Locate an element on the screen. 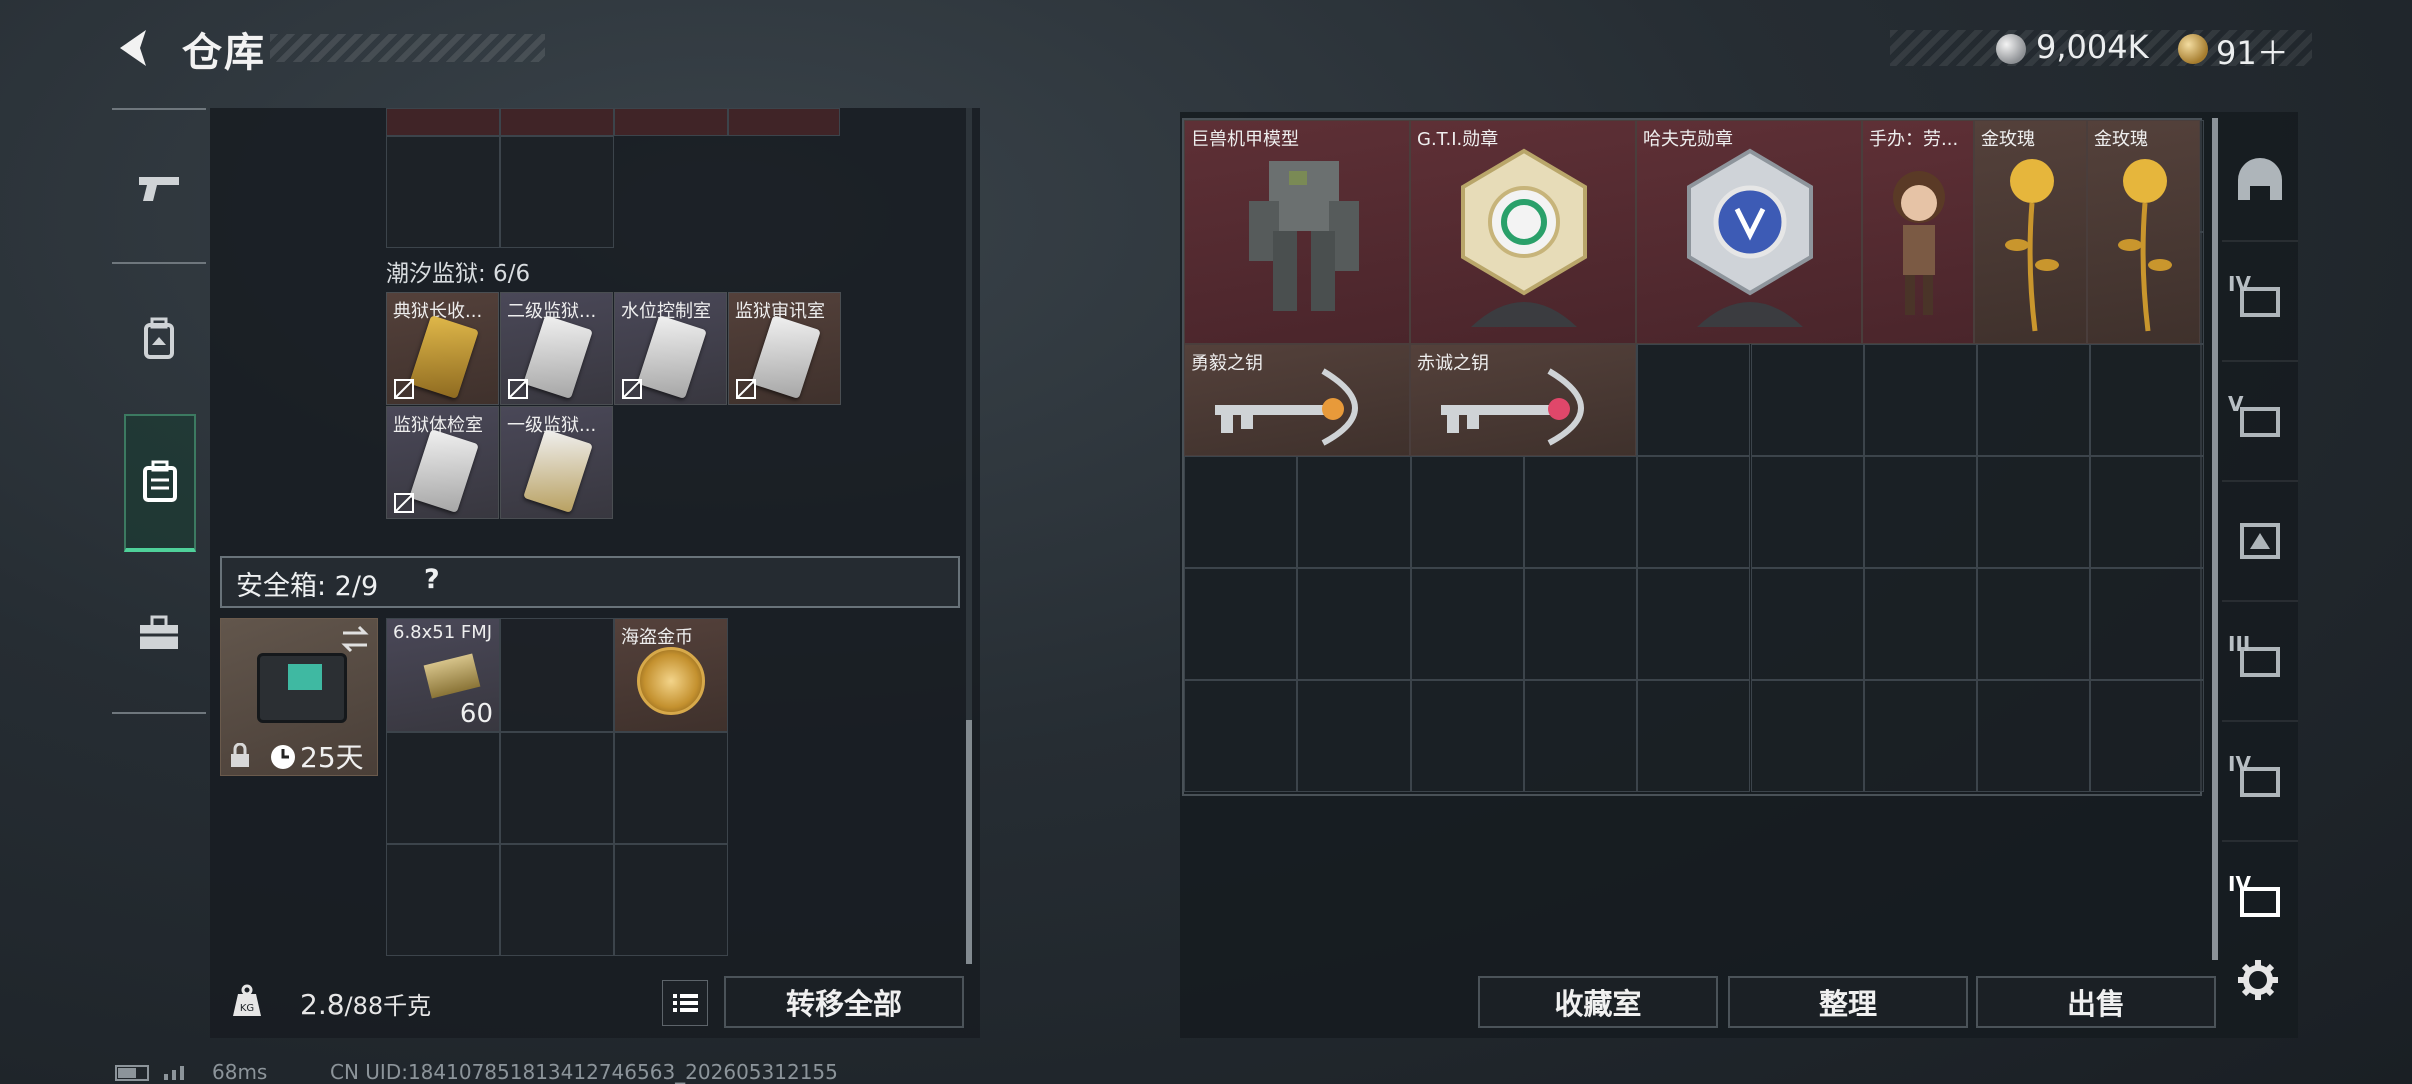 This screenshot has height=1084, width=2412. nav-armor is located at coordinates (159, 339).